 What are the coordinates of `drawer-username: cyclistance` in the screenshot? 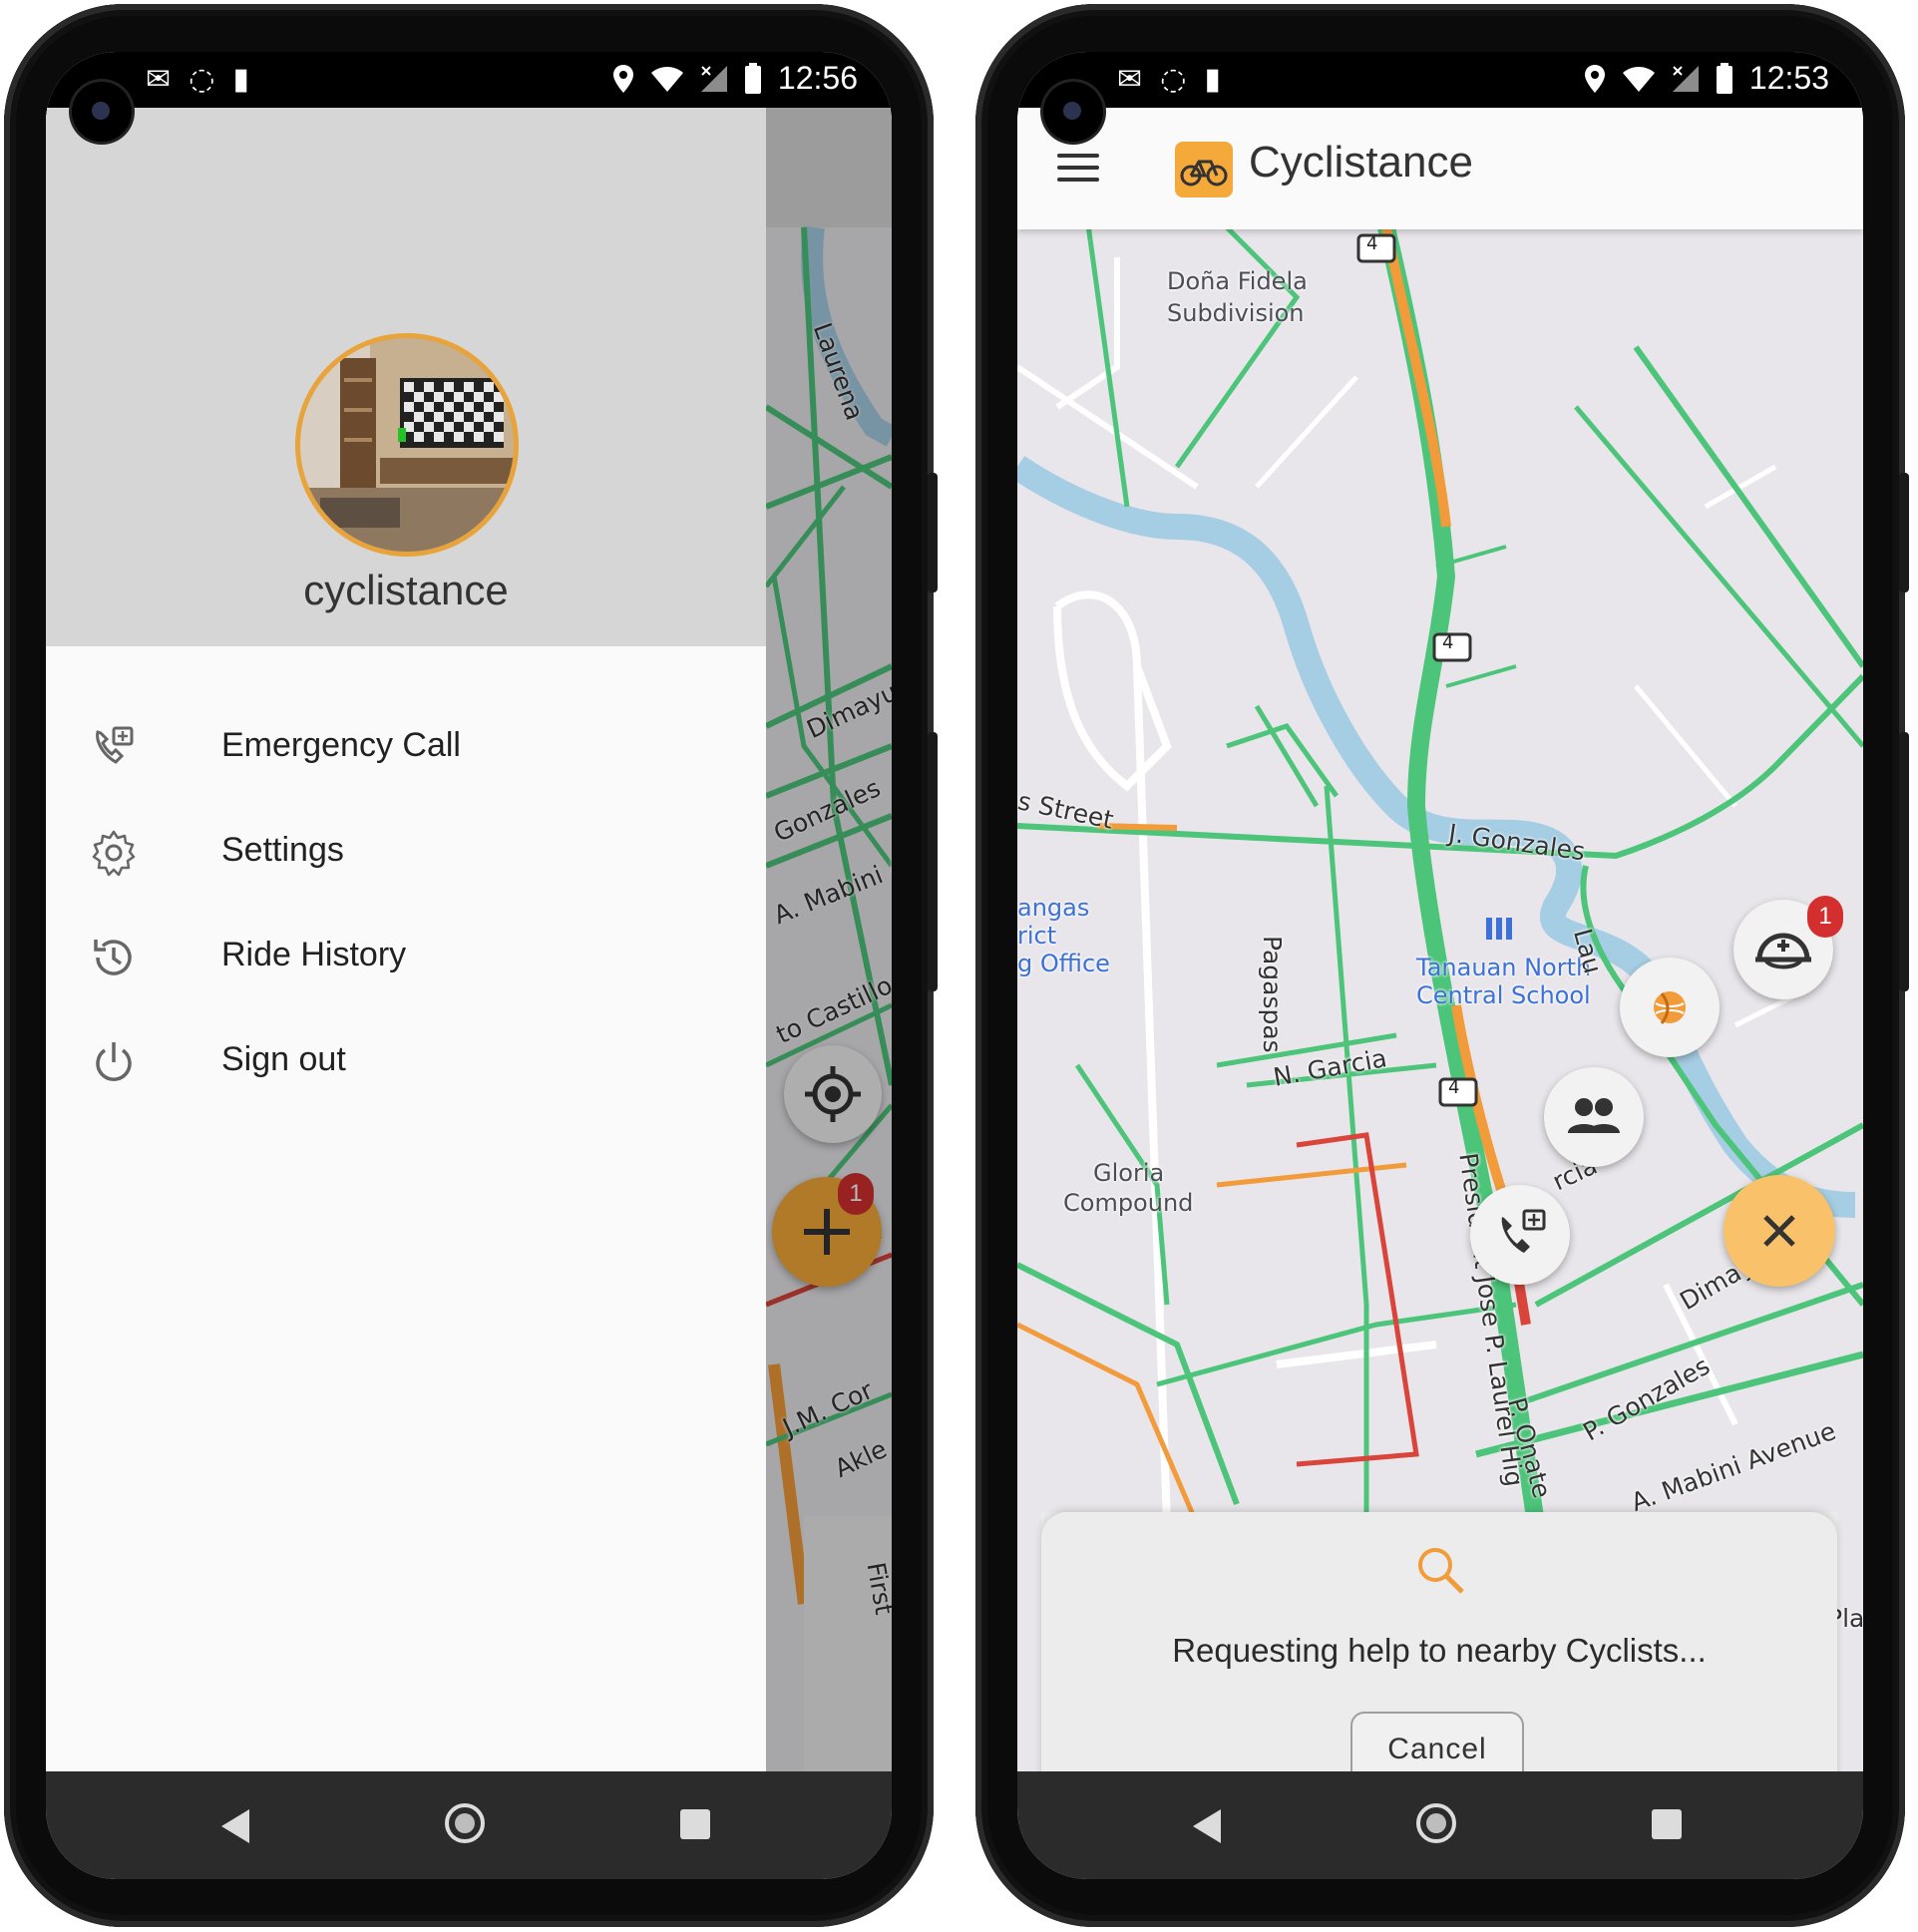 It's located at (406, 590).